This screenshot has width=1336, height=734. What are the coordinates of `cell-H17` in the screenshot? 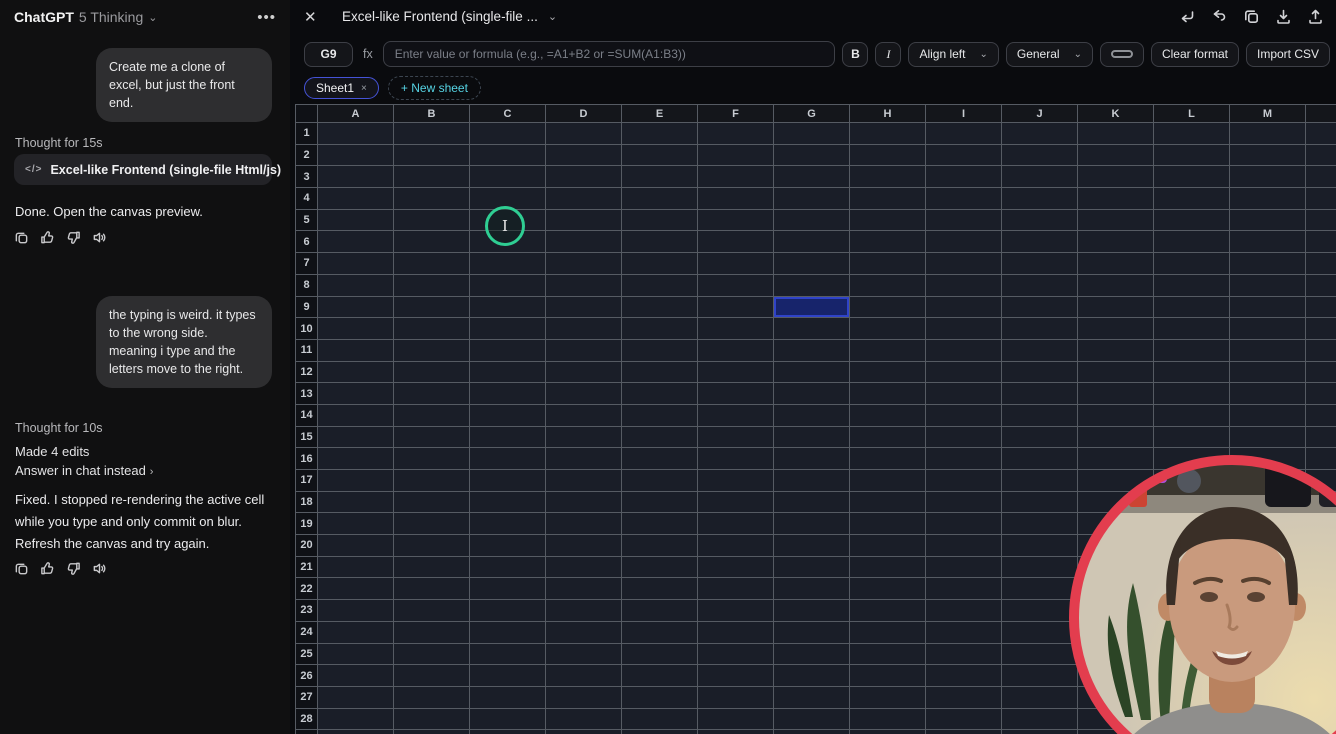 It's located at (887, 480).